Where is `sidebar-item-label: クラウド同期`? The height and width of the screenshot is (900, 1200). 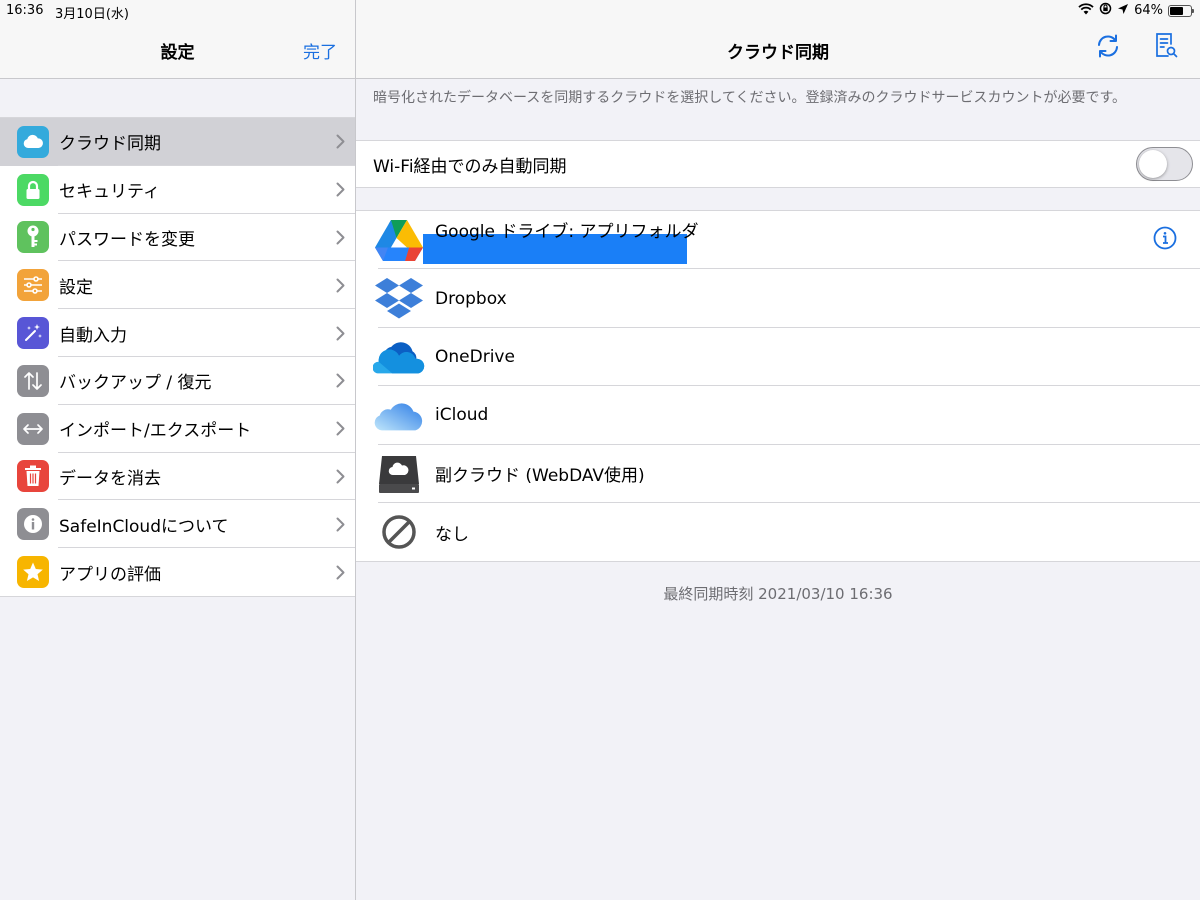 sidebar-item-label: クラウド同期 is located at coordinates (110, 144).